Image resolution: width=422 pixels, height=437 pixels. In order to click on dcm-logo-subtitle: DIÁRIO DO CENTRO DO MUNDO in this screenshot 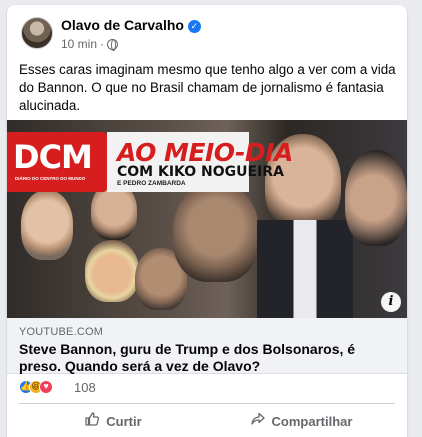, I will do `click(50, 178)`.